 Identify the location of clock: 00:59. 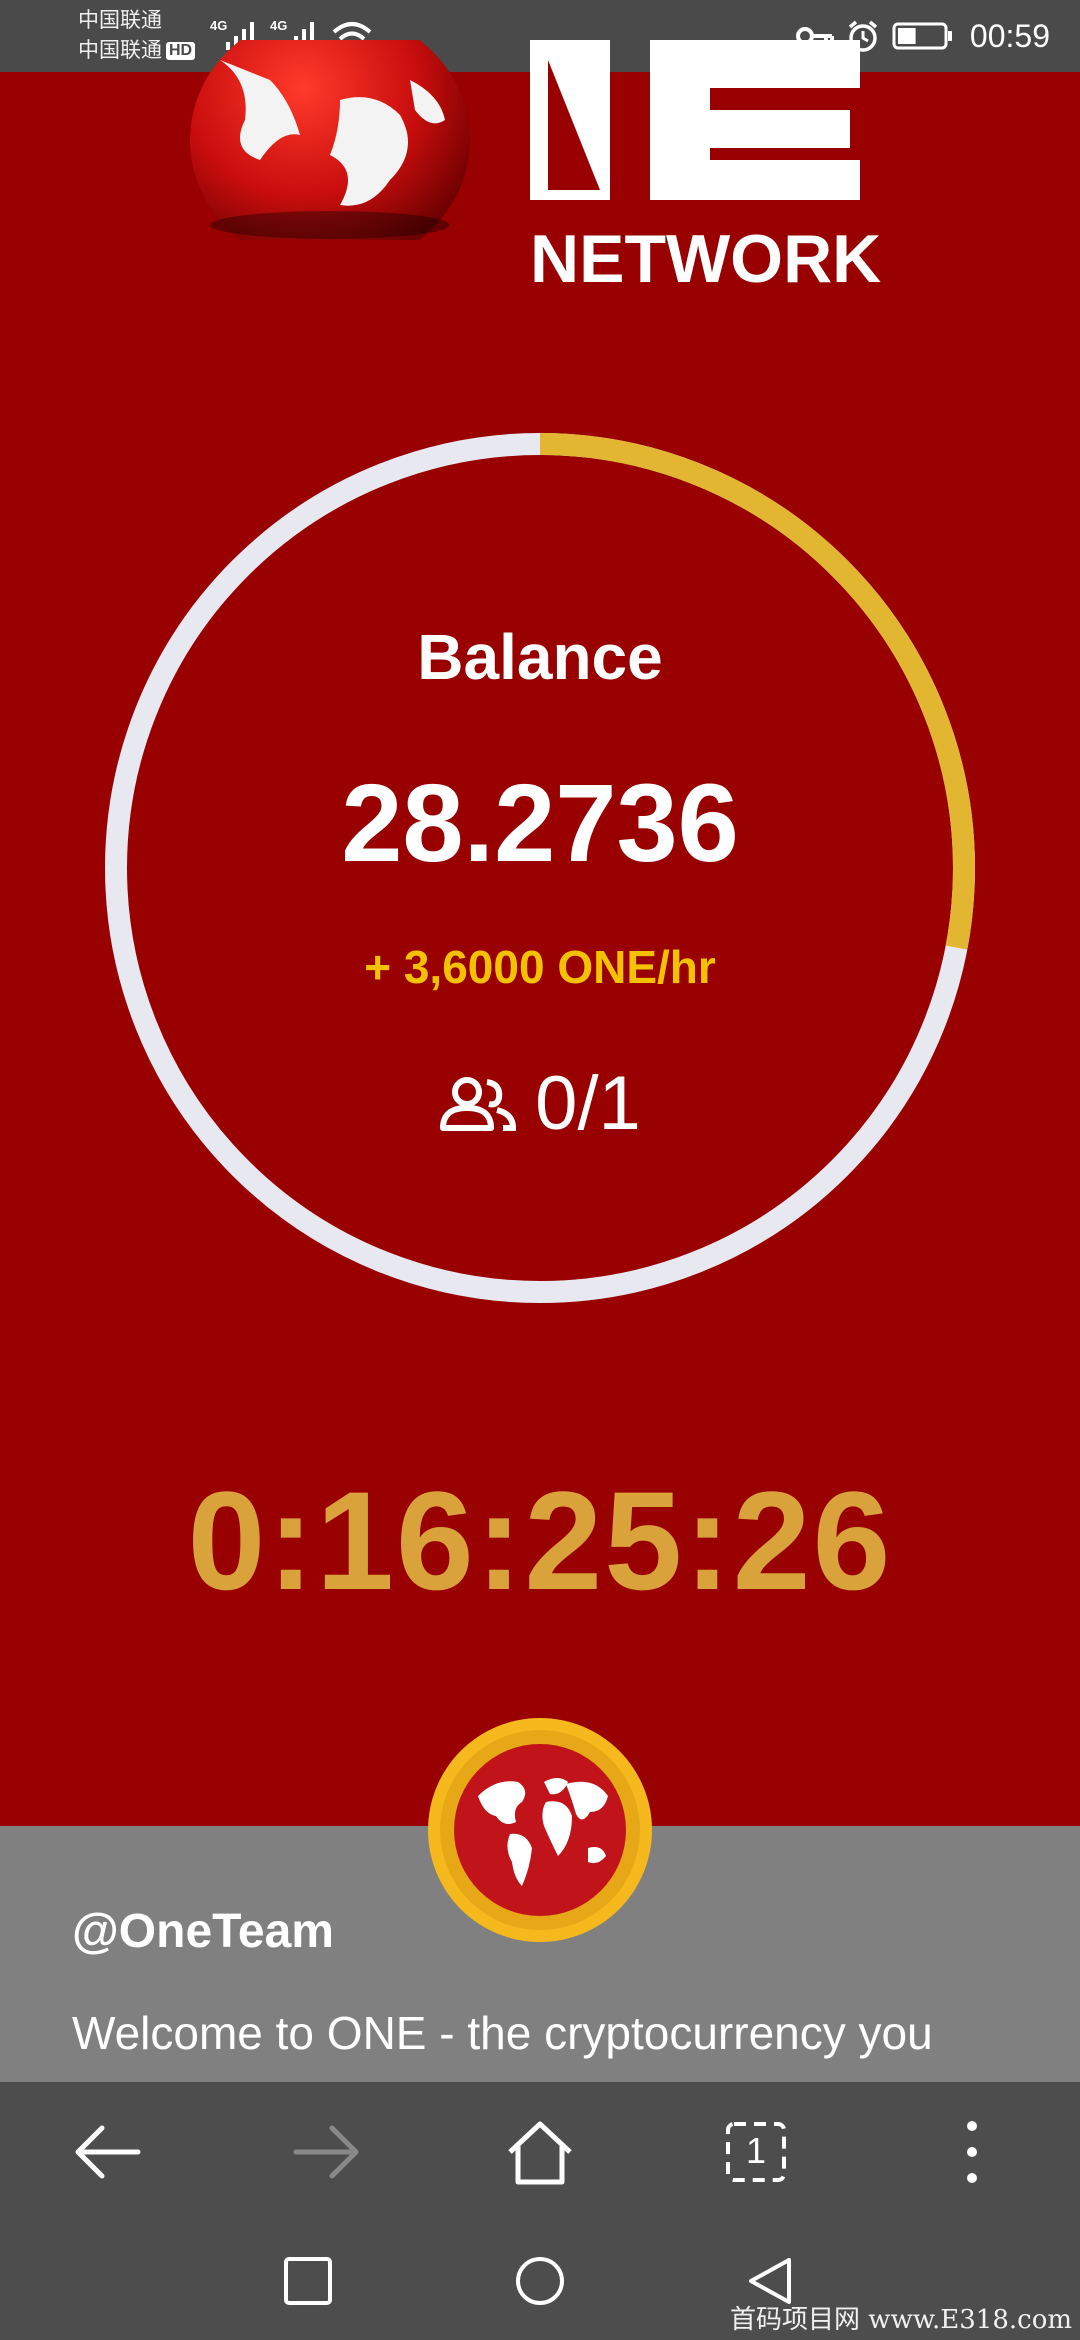
(1009, 35).